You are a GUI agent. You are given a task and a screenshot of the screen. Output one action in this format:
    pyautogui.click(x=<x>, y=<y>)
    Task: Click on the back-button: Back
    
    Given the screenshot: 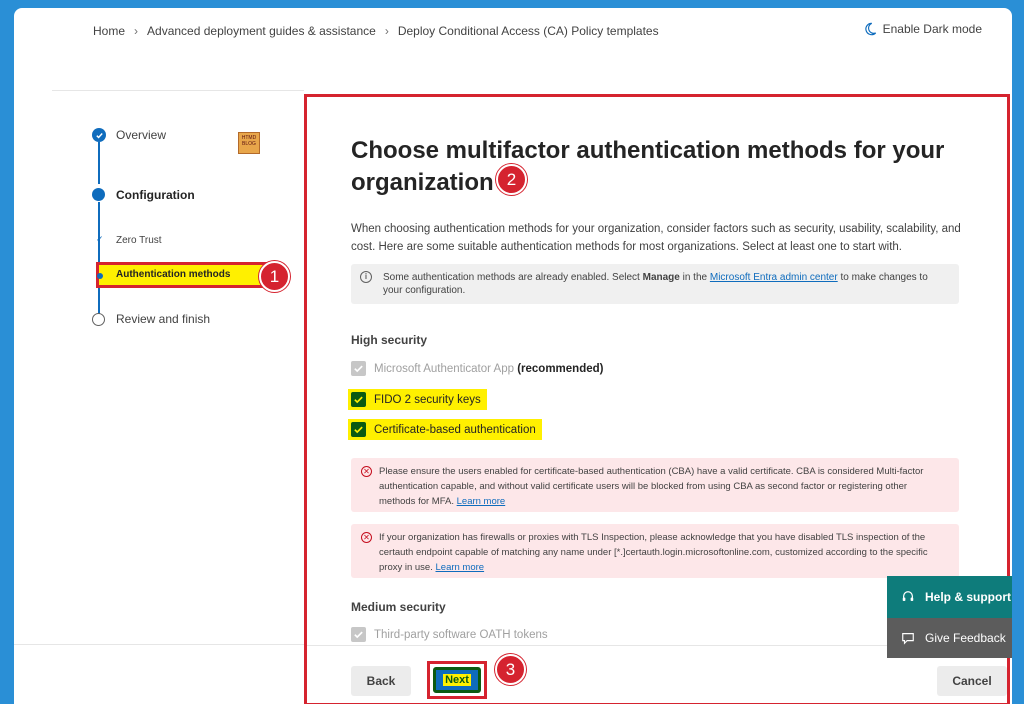 What is the action you would take?
    pyautogui.click(x=381, y=681)
    